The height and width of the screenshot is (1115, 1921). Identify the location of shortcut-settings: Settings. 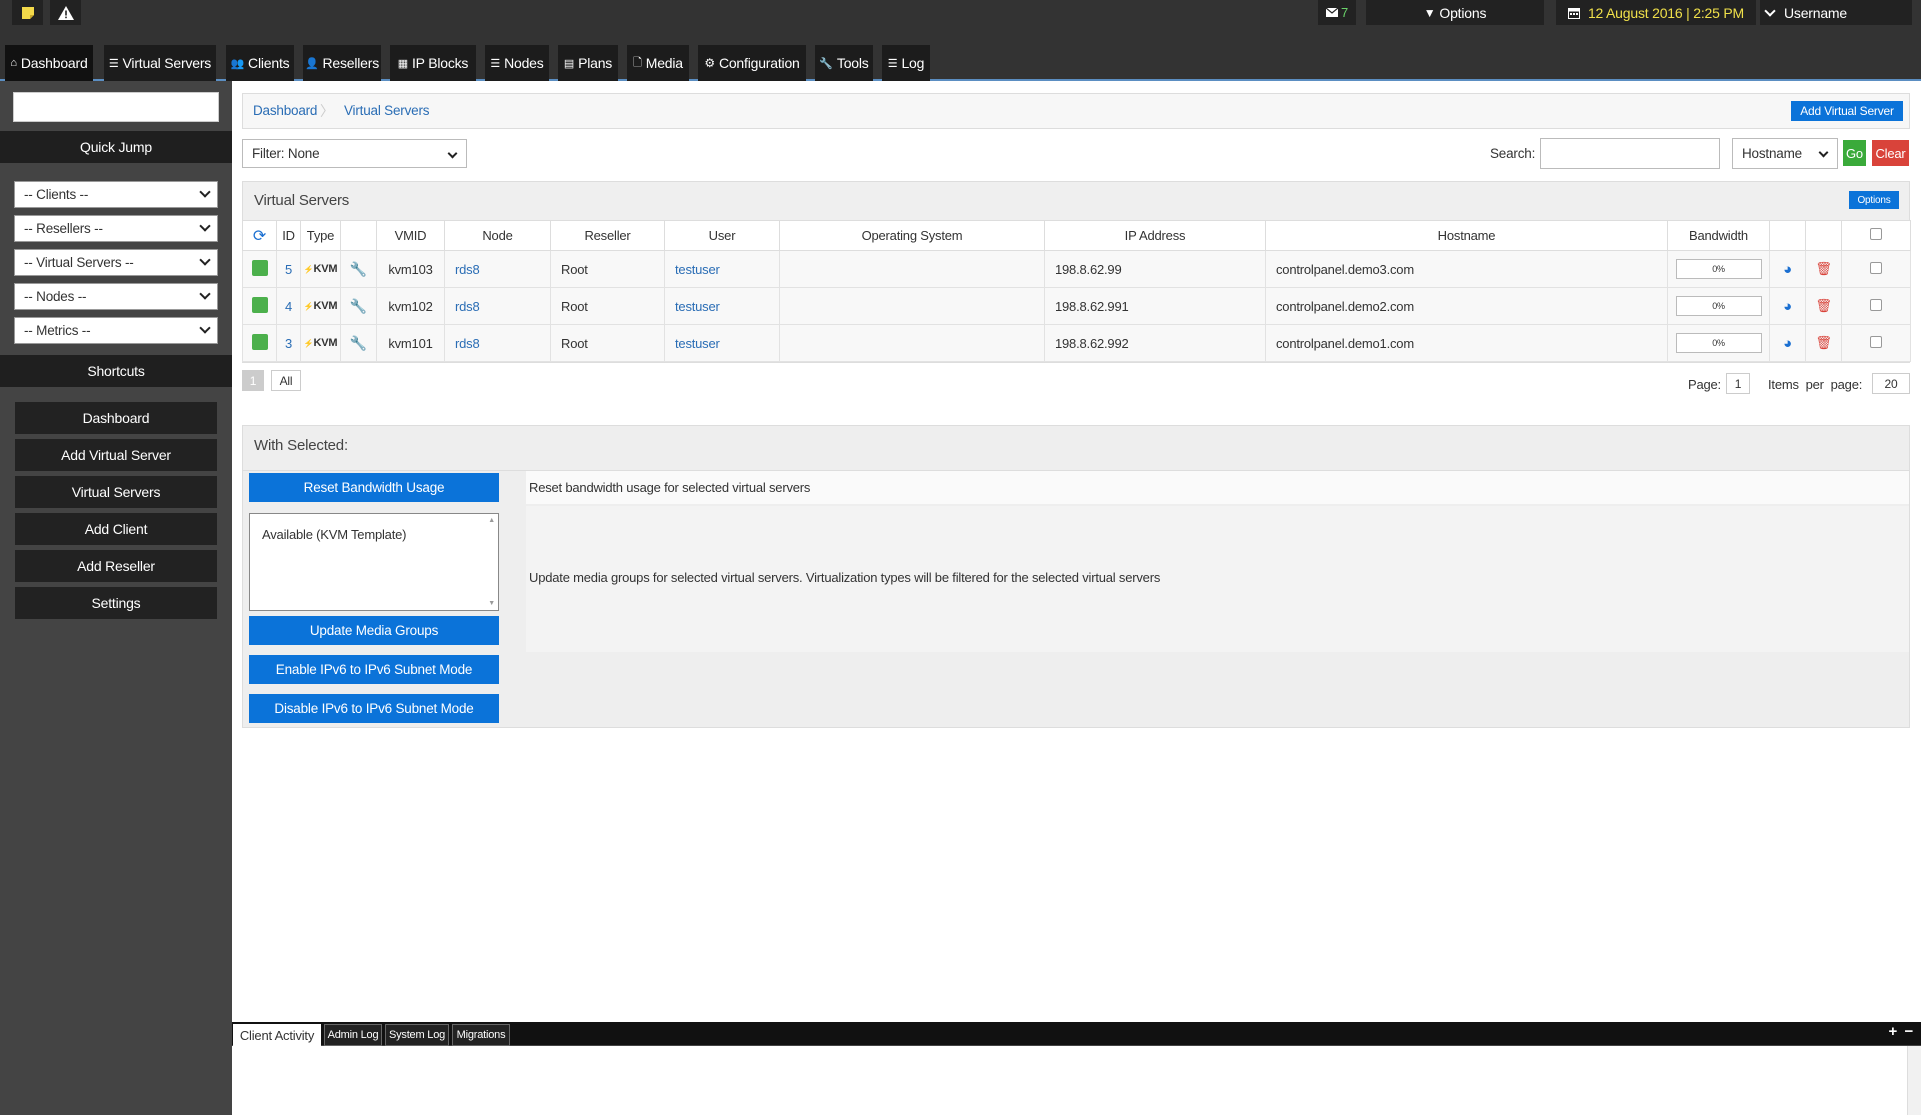
(116, 603).